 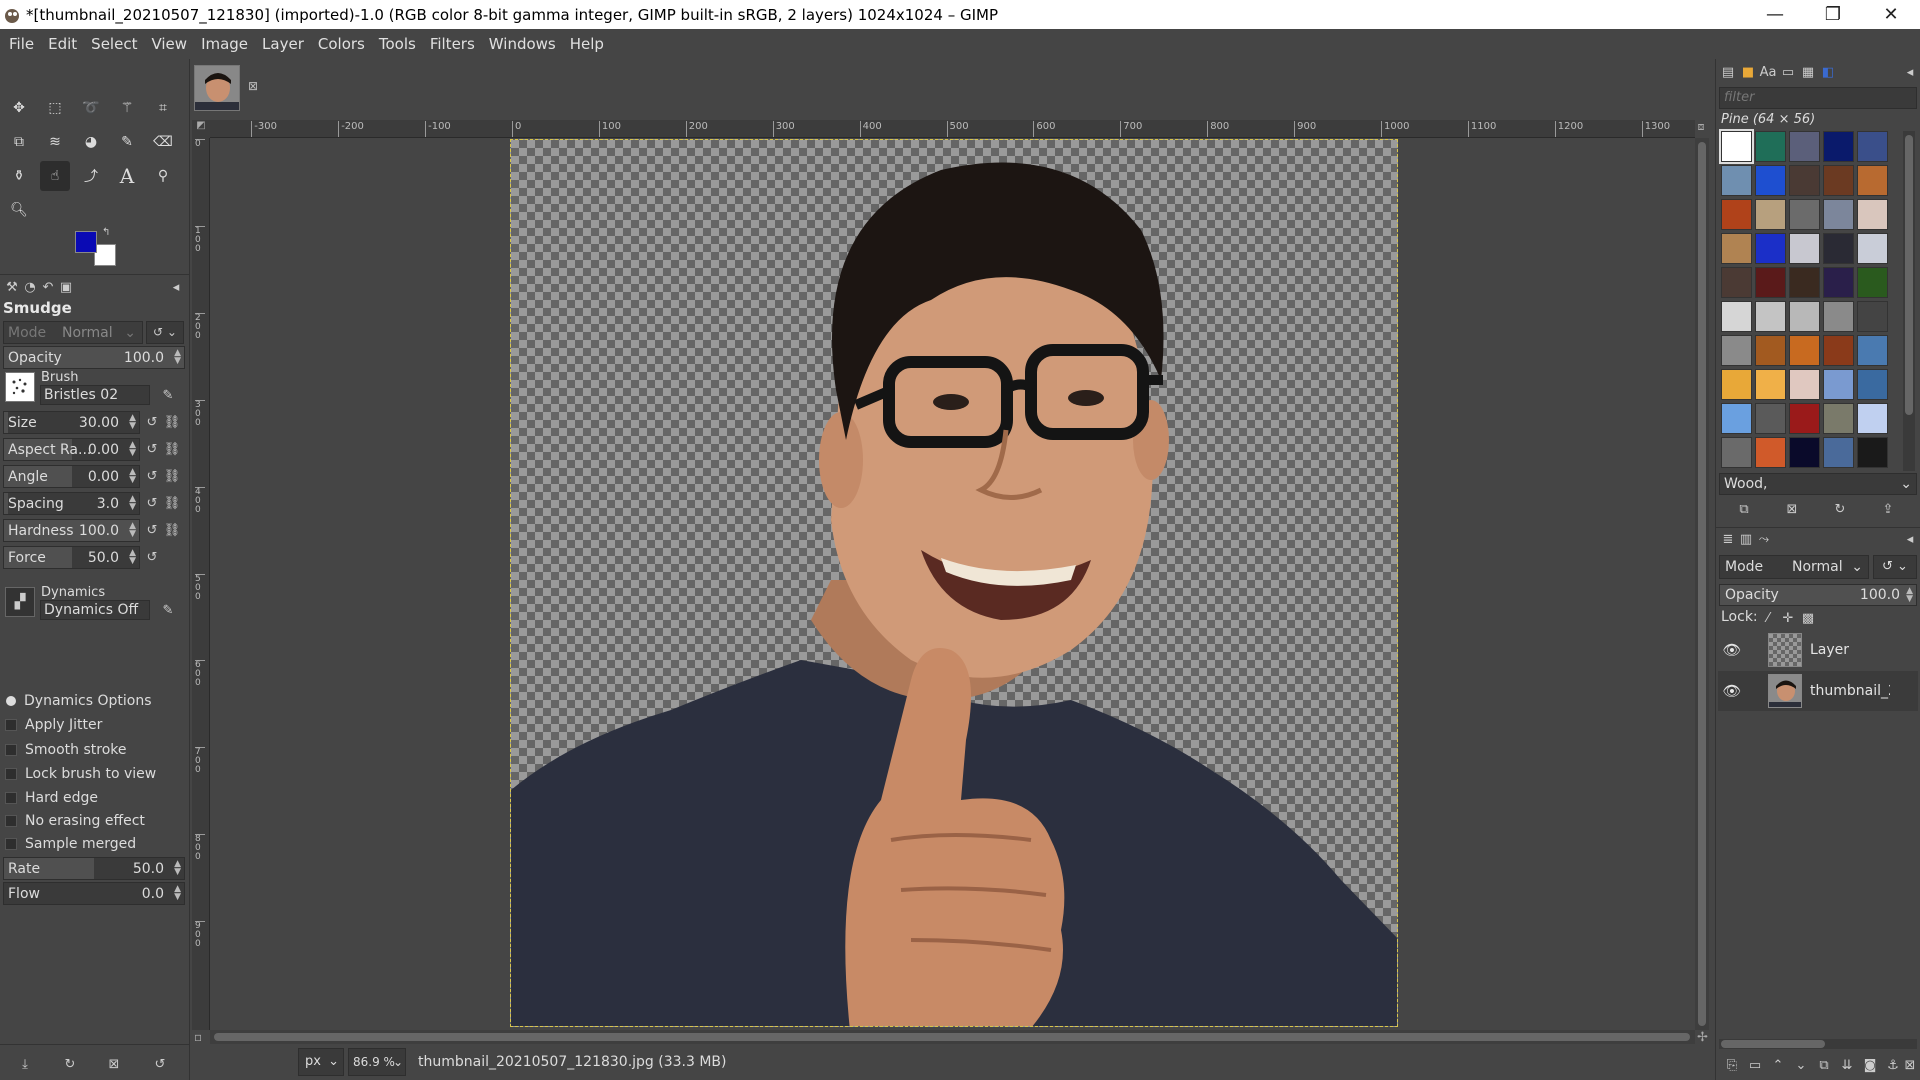 I want to click on lasso-tool-icon: ➰, so click(x=91, y=108).